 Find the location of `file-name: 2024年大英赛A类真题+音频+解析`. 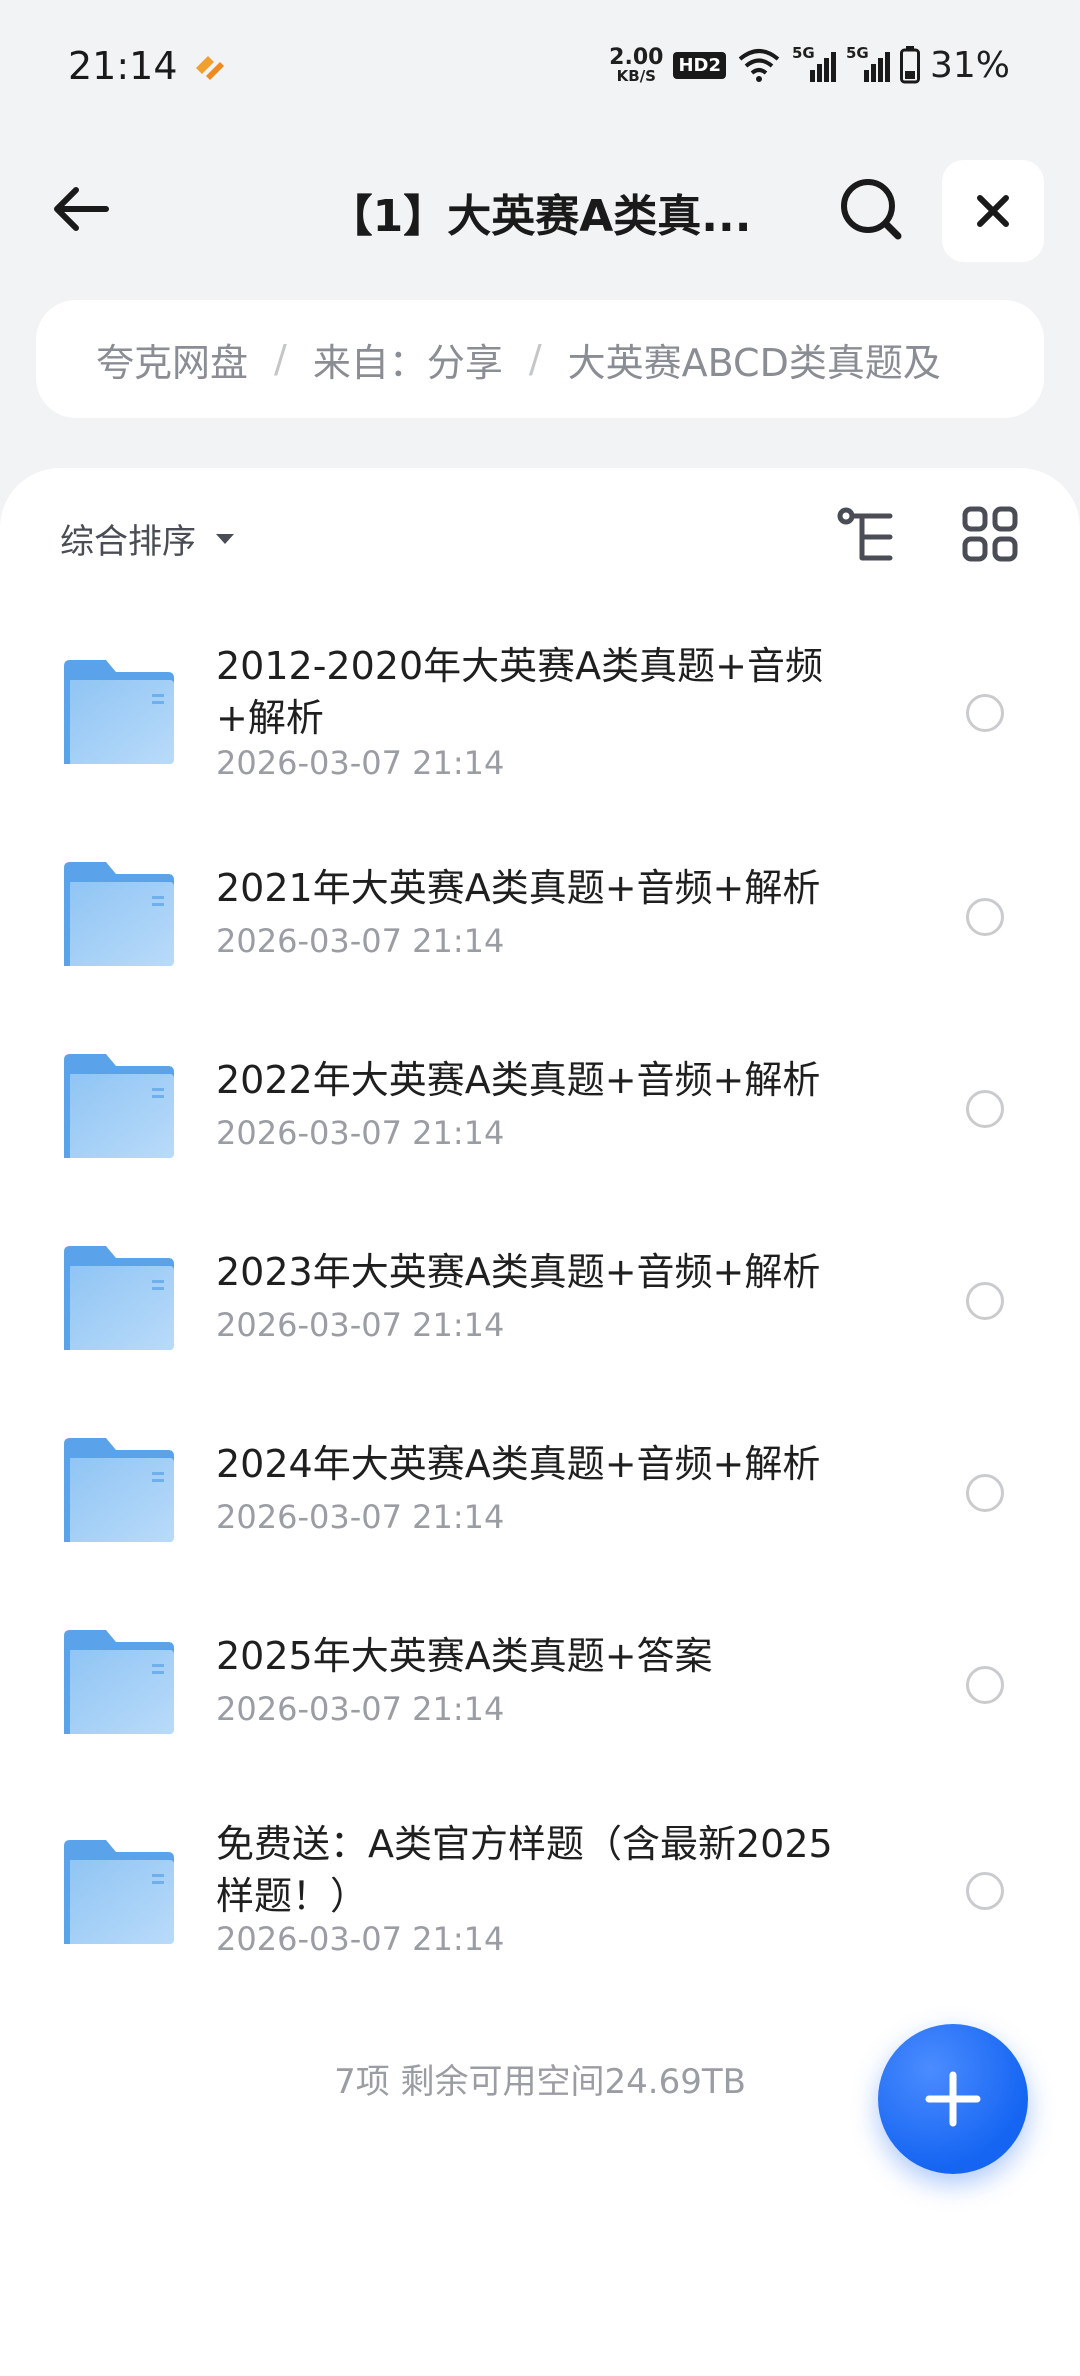

file-name: 2024年大英赛A类真题+音频+解析 is located at coordinates (518, 1464).